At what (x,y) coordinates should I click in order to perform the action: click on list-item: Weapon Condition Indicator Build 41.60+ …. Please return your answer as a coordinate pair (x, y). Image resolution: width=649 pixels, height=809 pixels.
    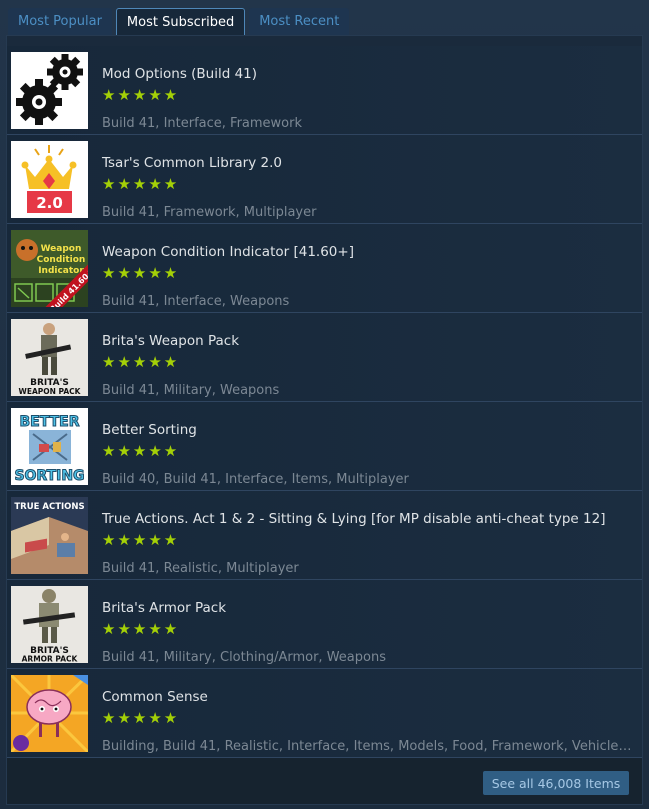
    Looking at the image, I should click on (324, 268).